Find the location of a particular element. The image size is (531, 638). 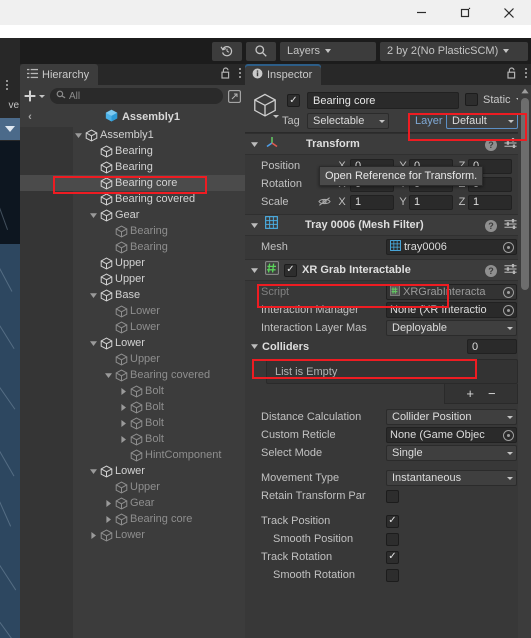

tag-dropdown: Selectable is located at coordinates (348, 121).